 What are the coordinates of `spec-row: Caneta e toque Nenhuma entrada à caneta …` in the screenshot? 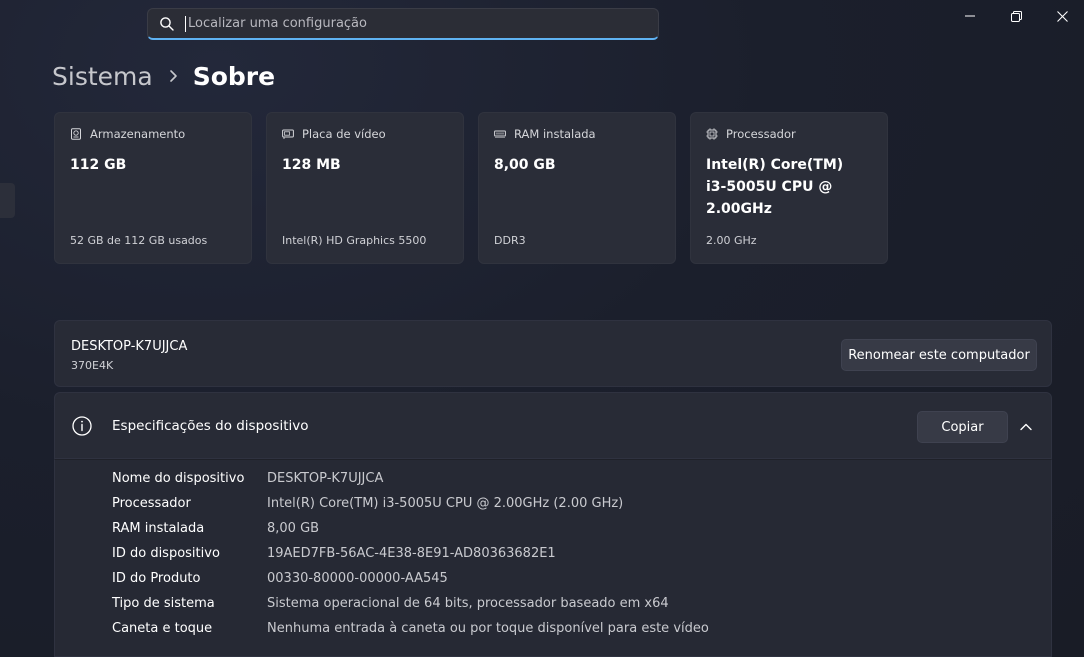 It's located at (410, 631).